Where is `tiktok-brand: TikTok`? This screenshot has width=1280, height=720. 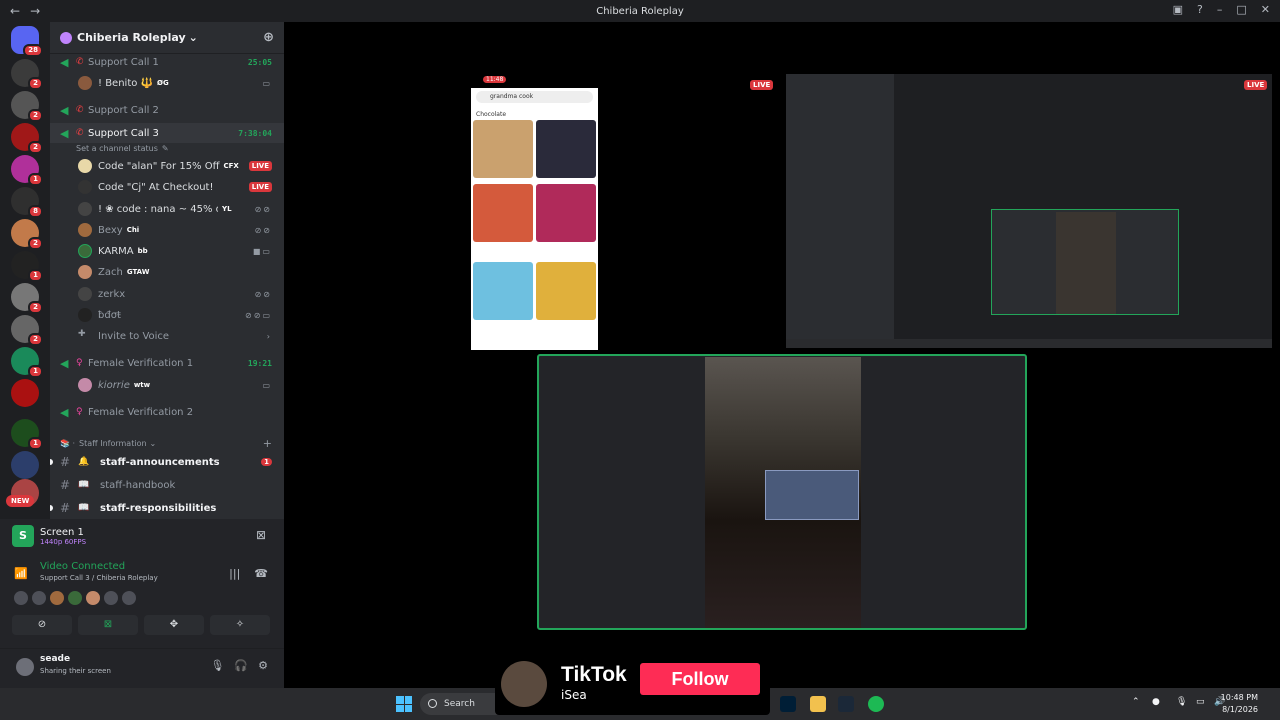
tiktok-brand: TikTok is located at coordinates (594, 674).